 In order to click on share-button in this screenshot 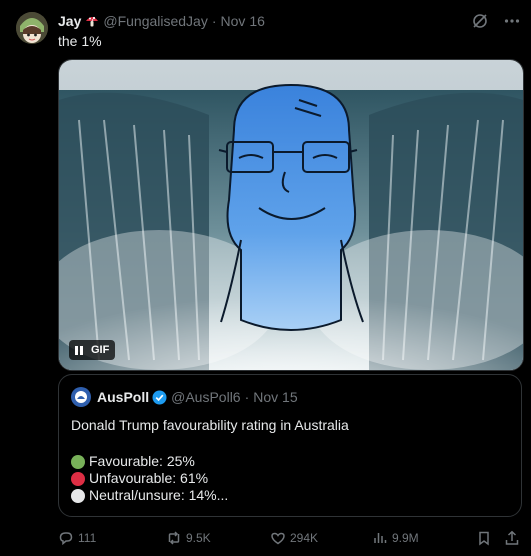, I will do `click(512, 538)`.